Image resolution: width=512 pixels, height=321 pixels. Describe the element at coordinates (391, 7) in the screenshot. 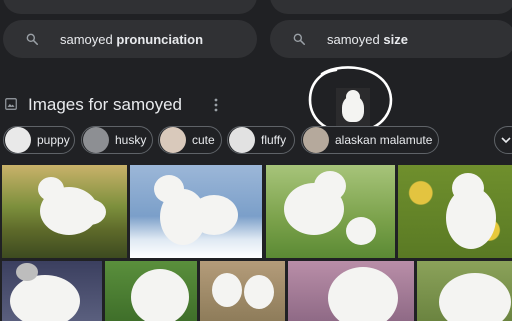

I see `suggestion-top-right` at that location.